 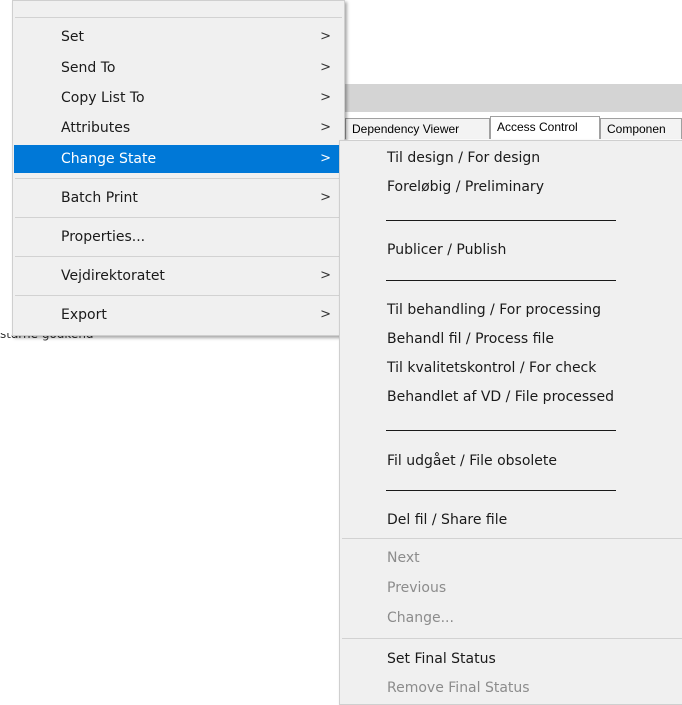 I want to click on menu-item-label: Set, so click(x=72, y=37).